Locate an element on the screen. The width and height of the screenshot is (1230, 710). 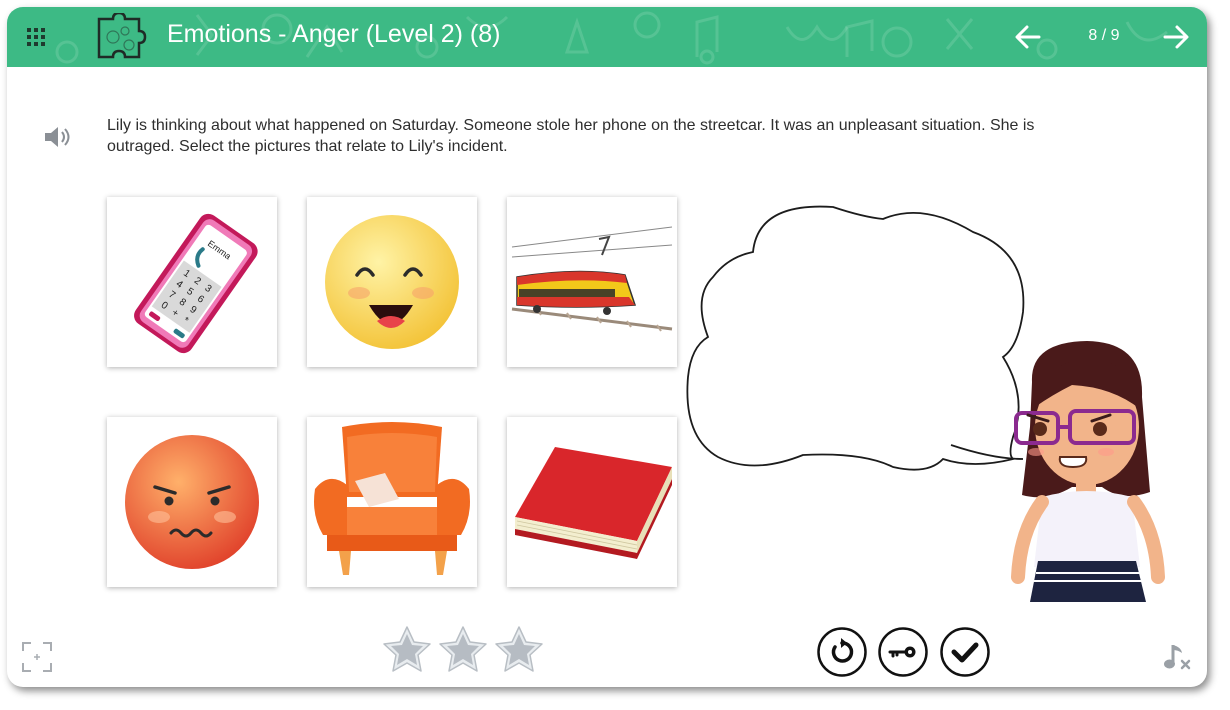
answer-key-button is located at coordinates (903, 652).